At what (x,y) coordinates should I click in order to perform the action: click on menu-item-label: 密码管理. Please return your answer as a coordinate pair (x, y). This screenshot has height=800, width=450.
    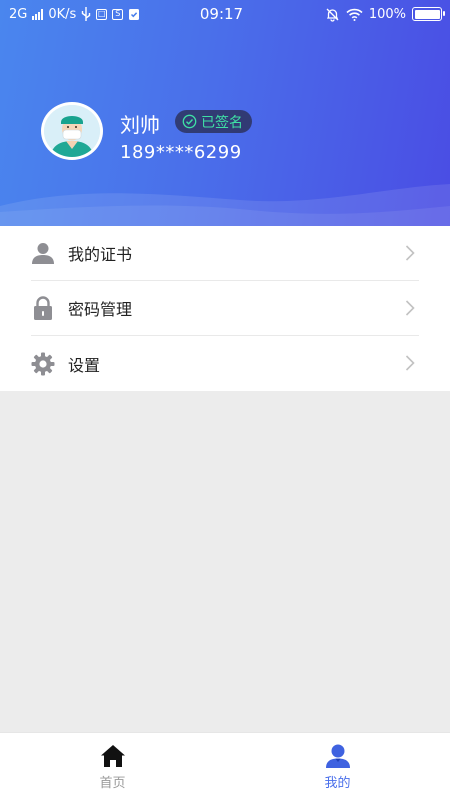
    Looking at the image, I should click on (100, 309).